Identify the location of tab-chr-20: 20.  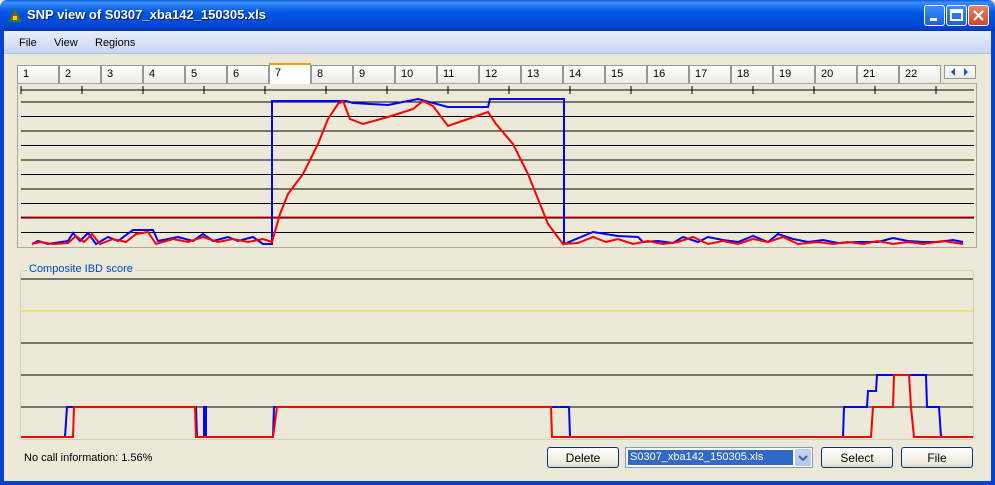
(836, 74).